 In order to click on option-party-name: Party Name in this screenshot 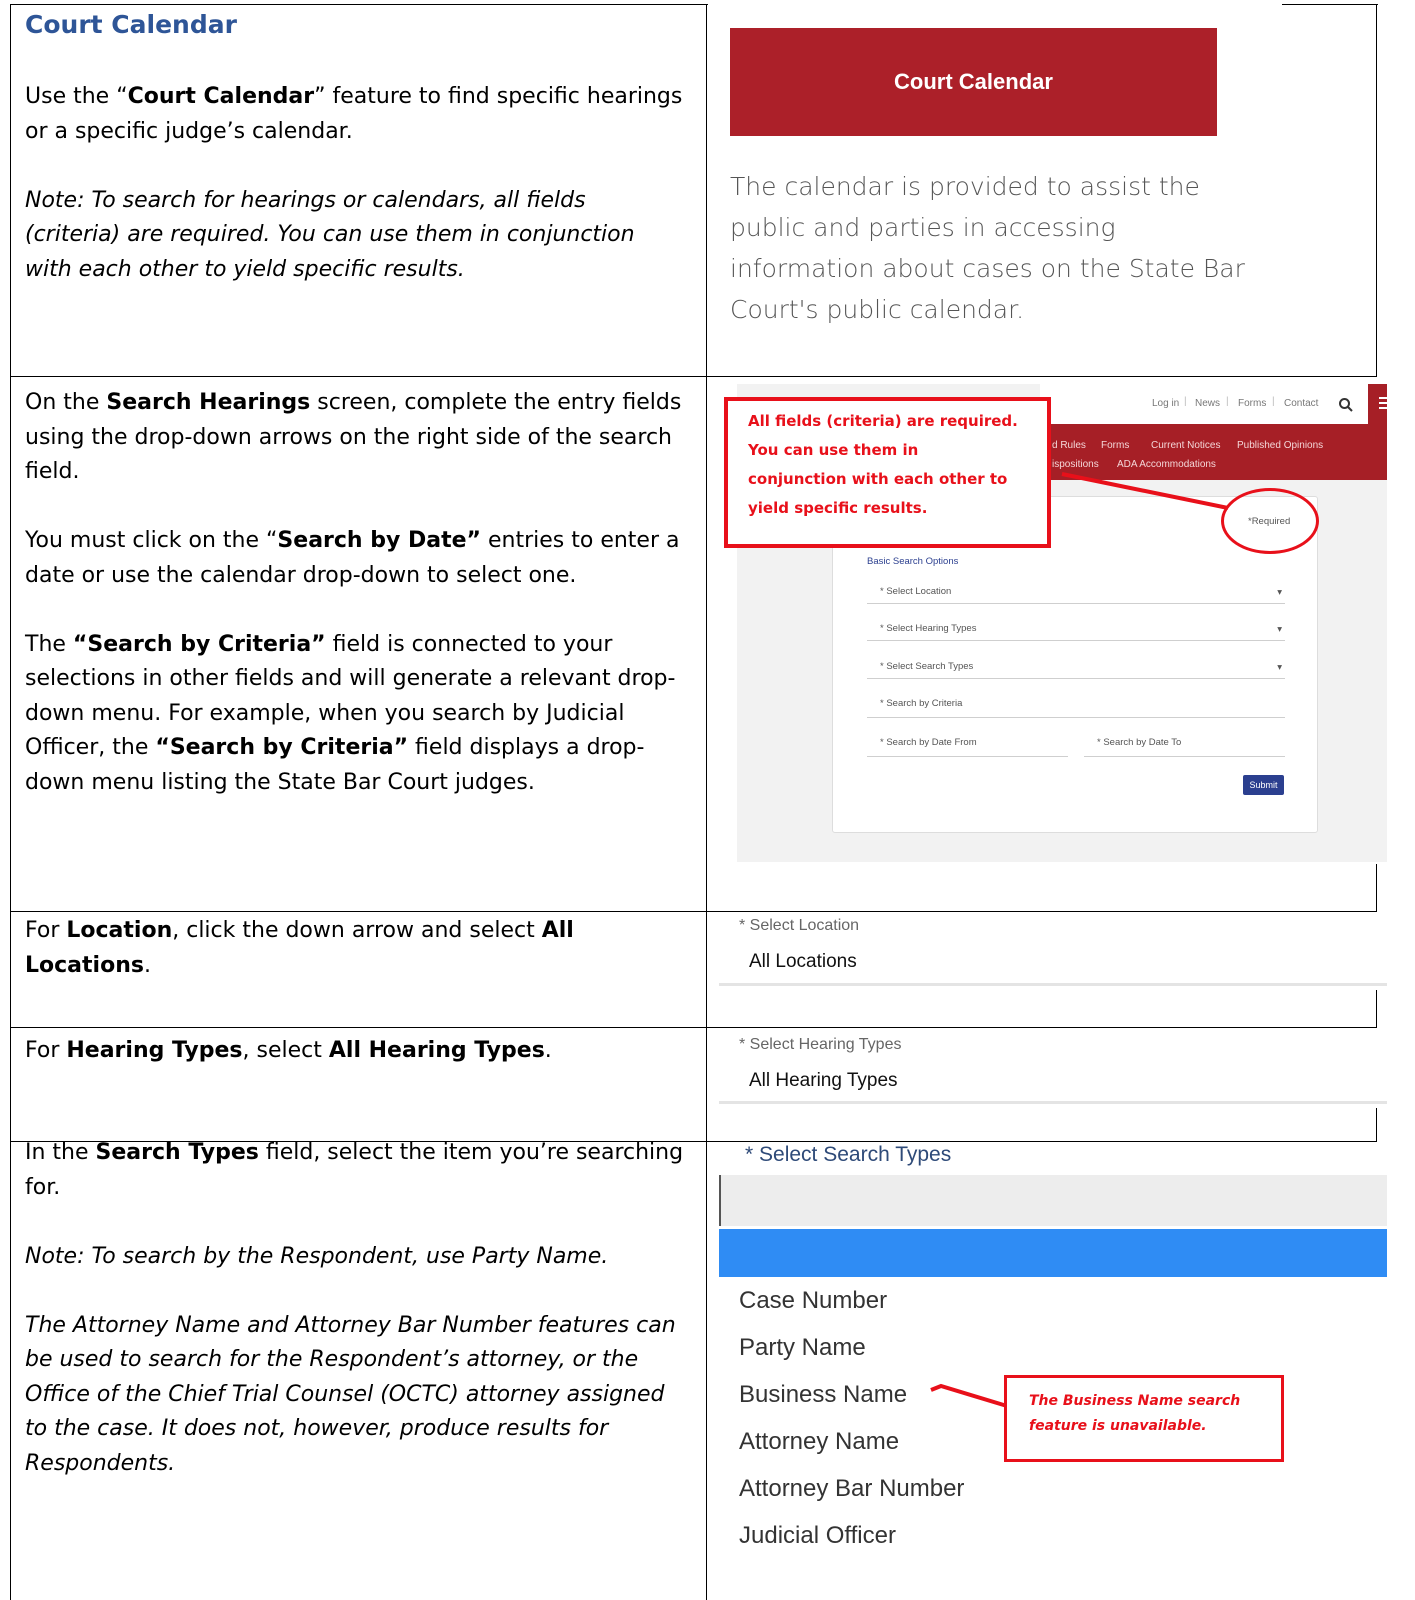, I will do `click(802, 1348)`.